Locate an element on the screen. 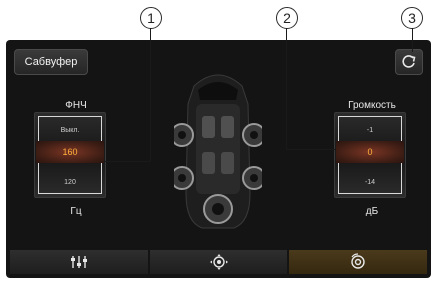 The width and height of the screenshot is (436, 281). leader-line-2-h is located at coordinates (311, 149).